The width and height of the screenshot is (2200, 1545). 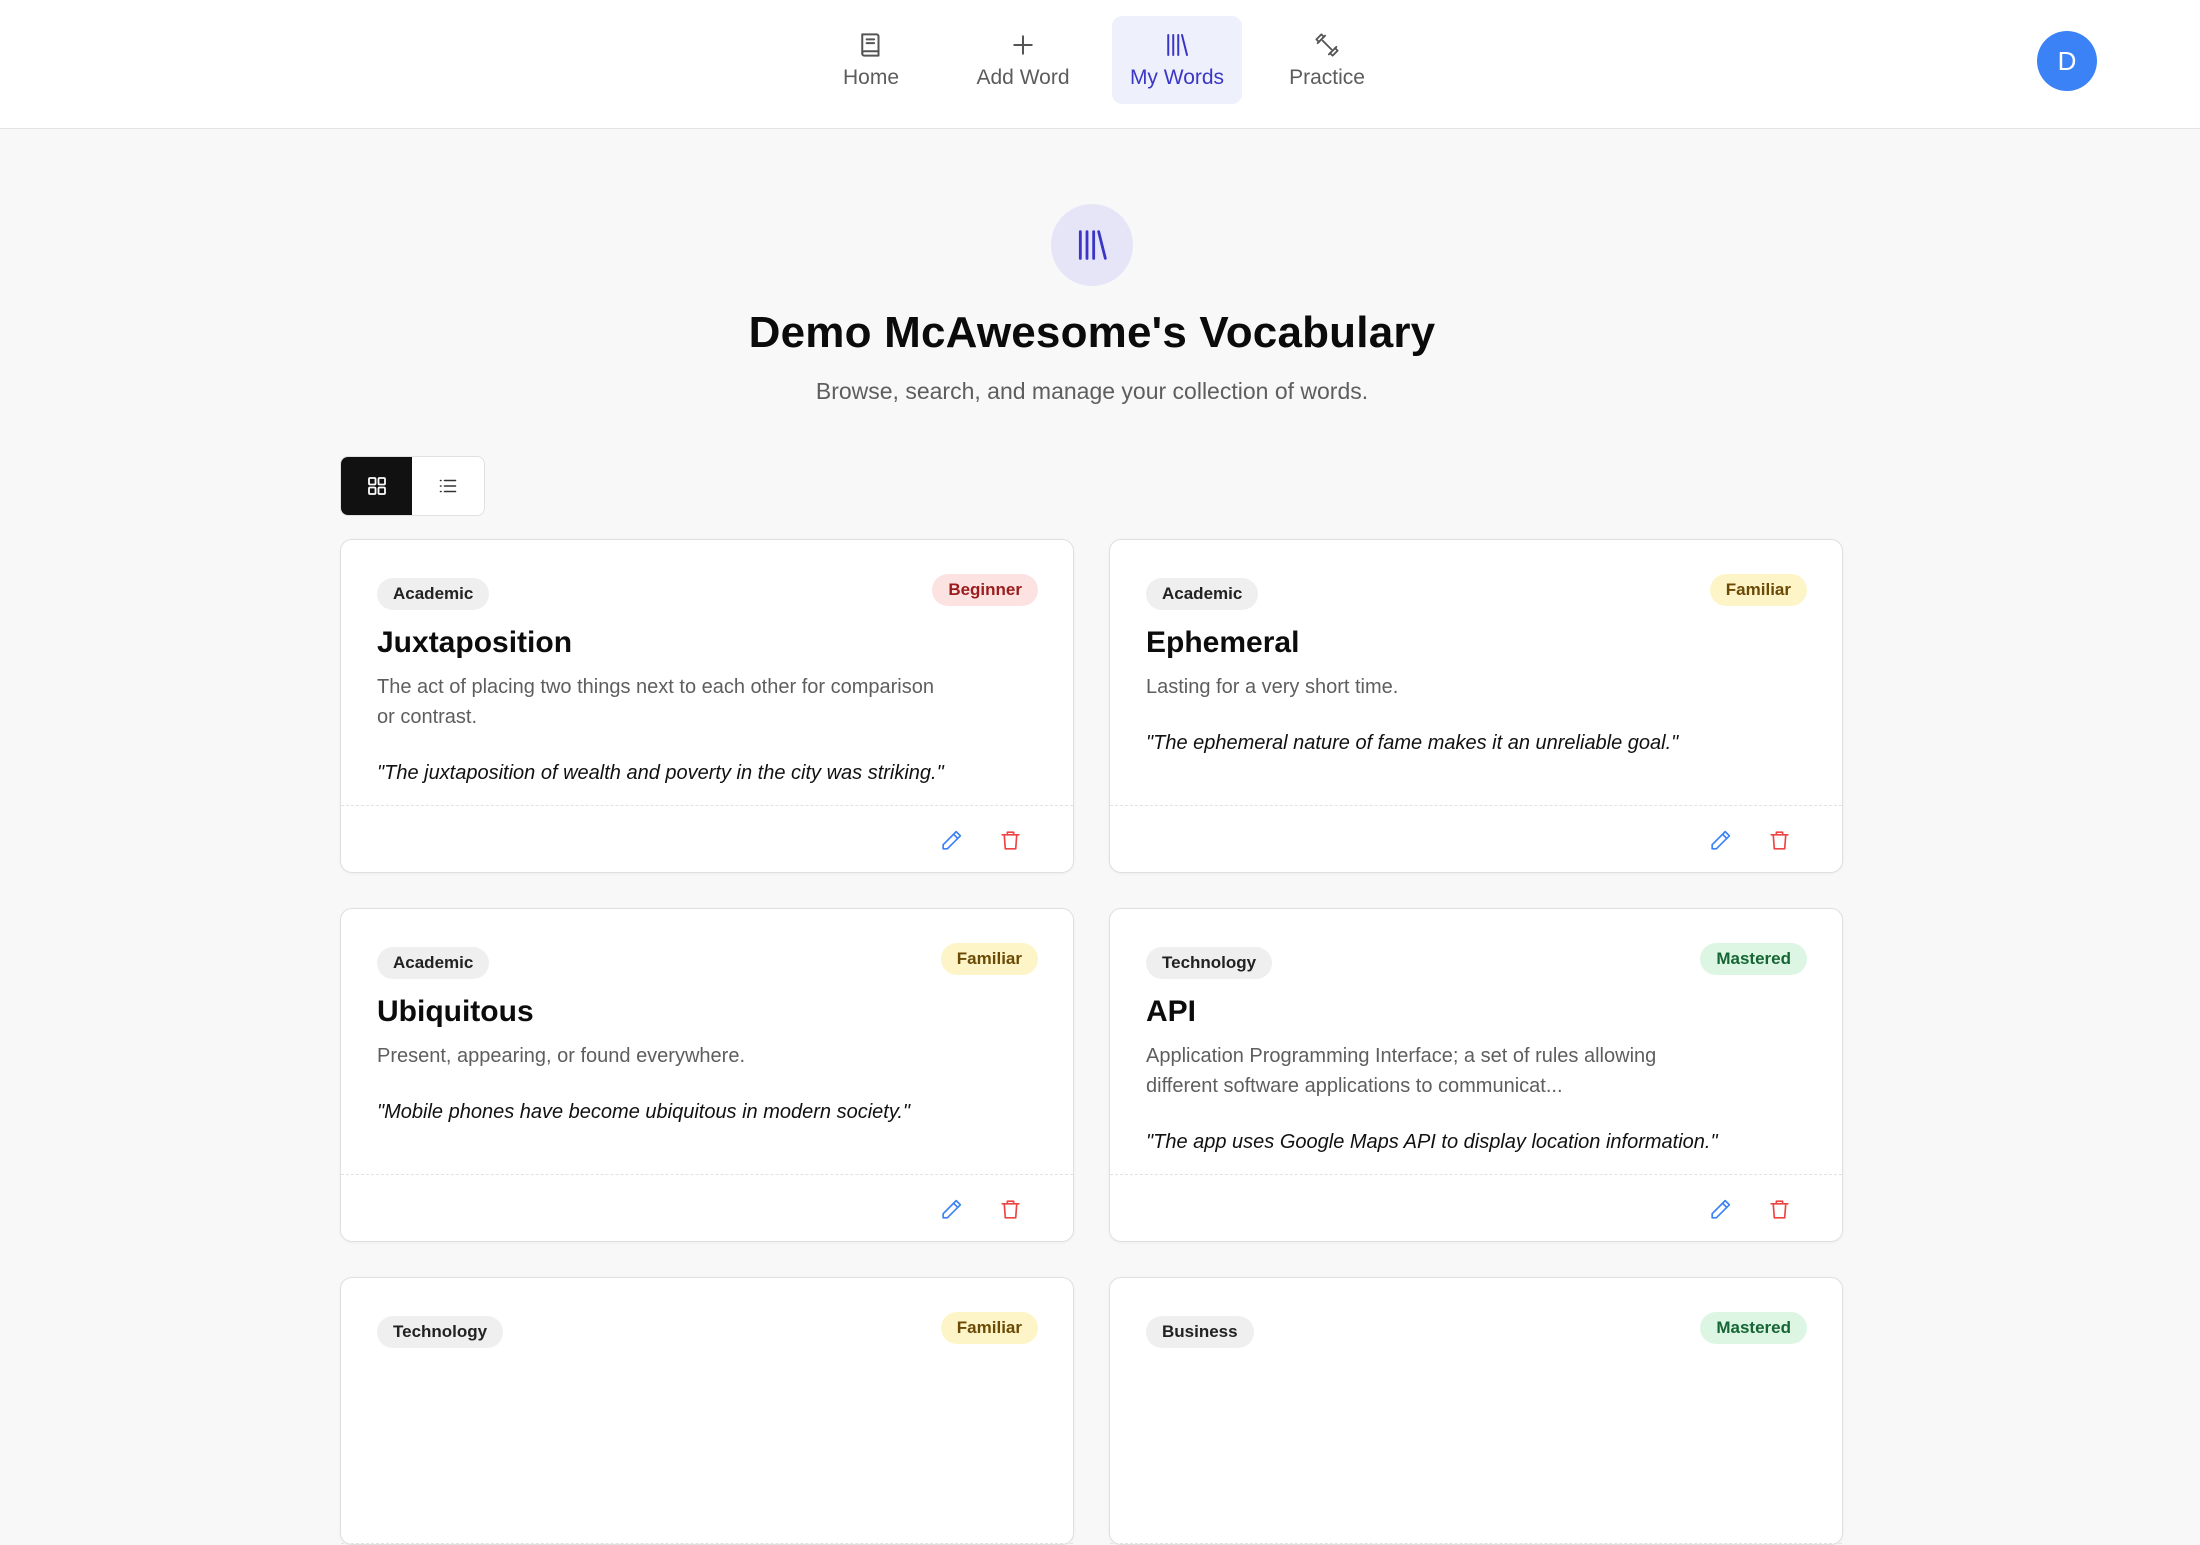 What do you see at coordinates (1327, 77) in the screenshot?
I see `nav-label-practice: Practice` at bounding box center [1327, 77].